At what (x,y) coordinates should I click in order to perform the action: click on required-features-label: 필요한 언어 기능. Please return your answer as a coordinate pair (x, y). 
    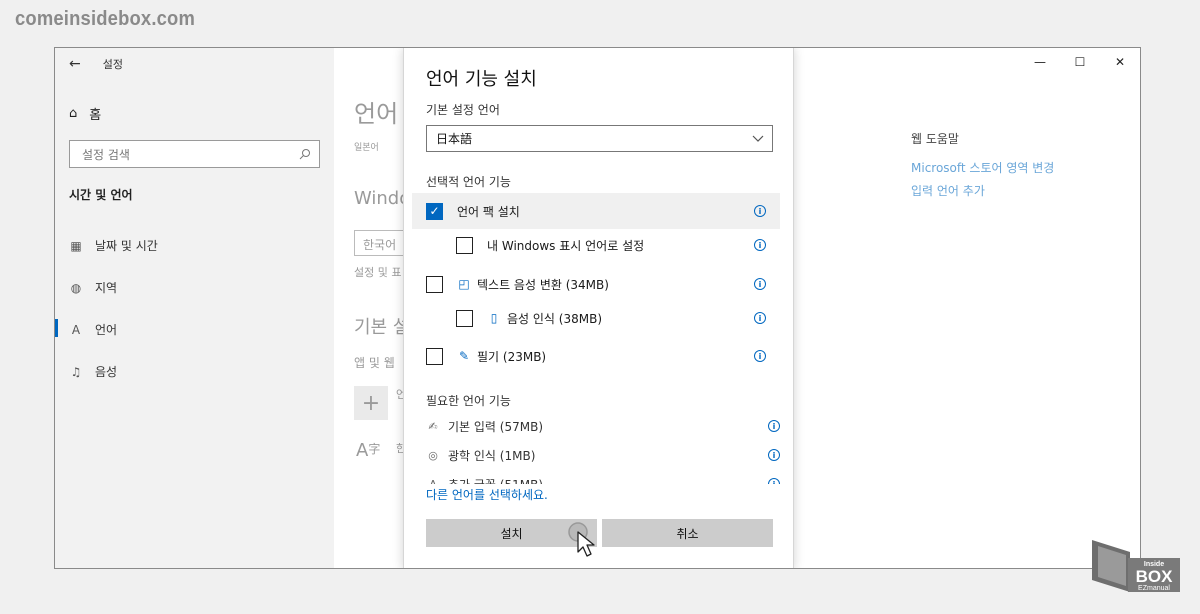
    Looking at the image, I should click on (468, 401).